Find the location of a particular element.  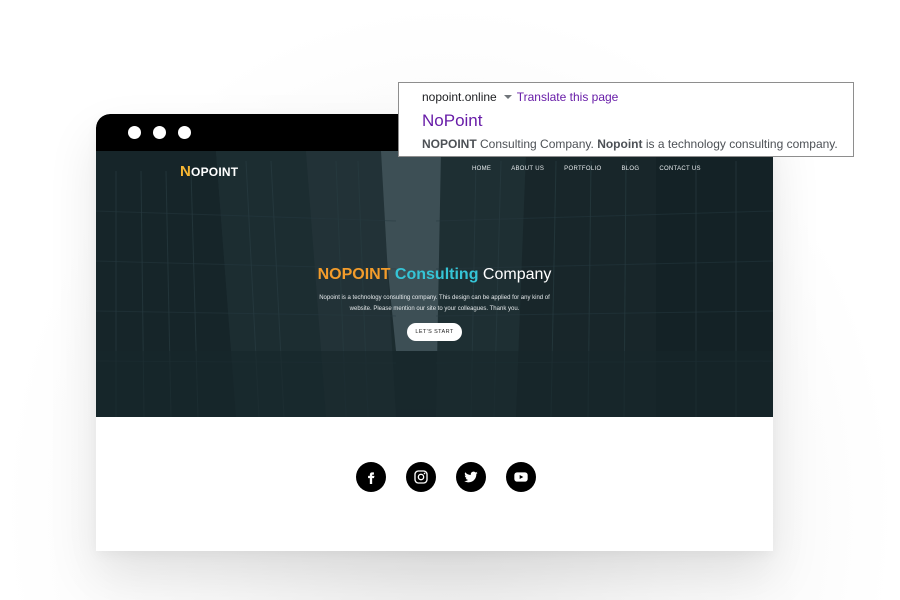

chevron-down-icon is located at coordinates (507, 97).